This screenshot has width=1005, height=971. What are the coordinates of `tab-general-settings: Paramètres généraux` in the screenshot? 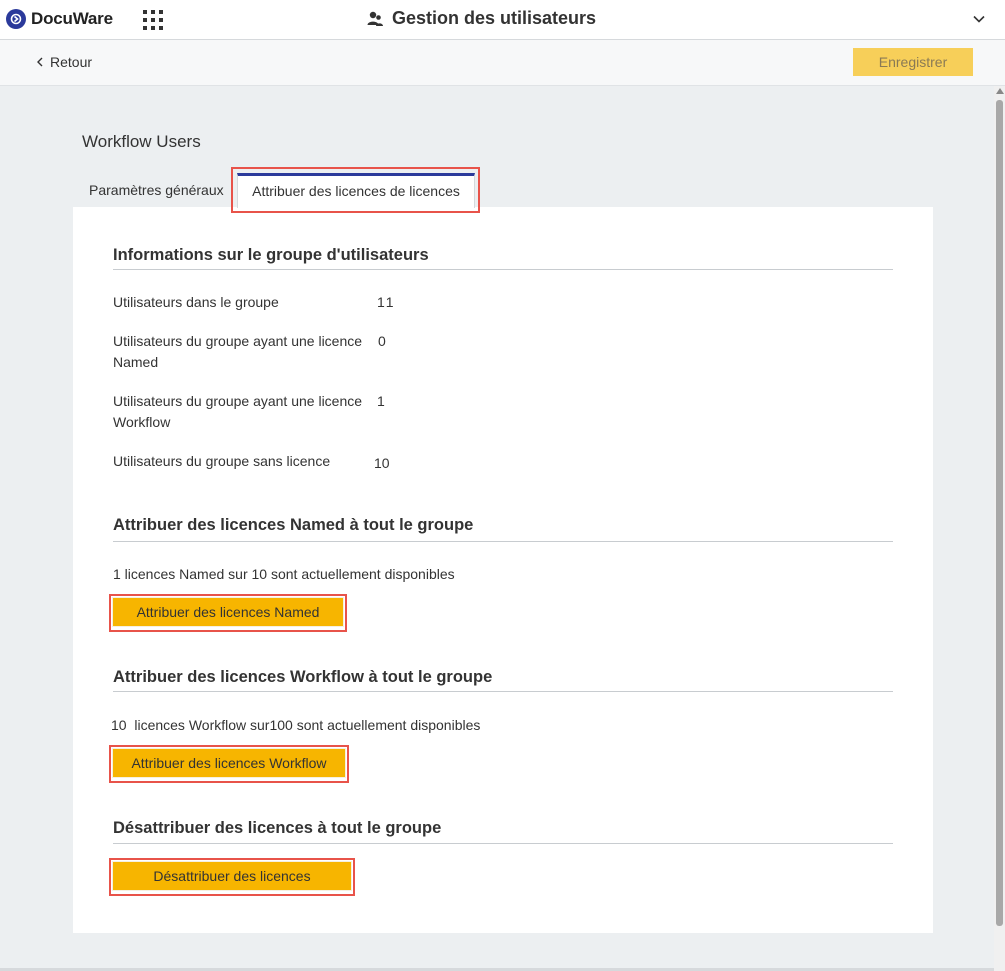 It's located at (156, 190).